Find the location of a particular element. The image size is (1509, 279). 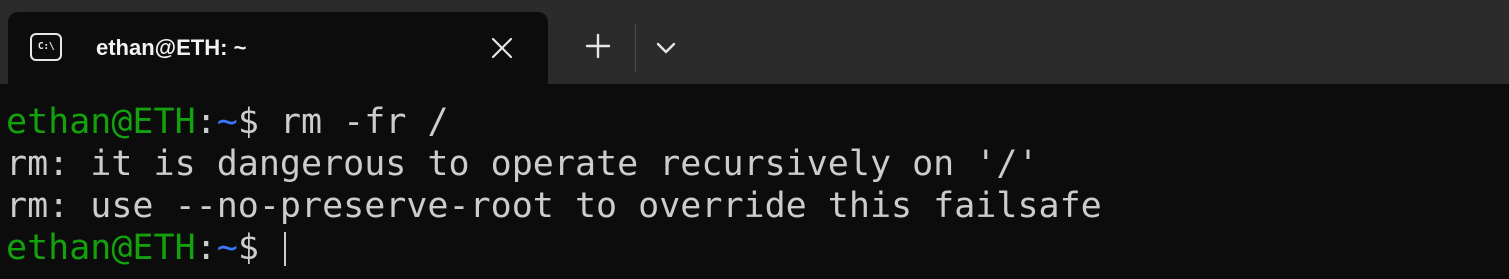

command-text: rm -fr / is located at coordinates (364, 122).